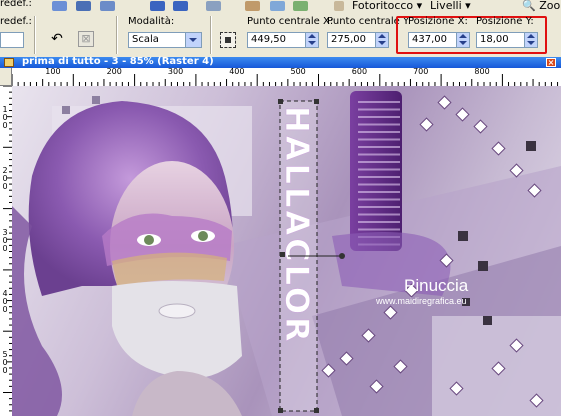  I want to click on preset-menu: redef.:, so click(16, 4).